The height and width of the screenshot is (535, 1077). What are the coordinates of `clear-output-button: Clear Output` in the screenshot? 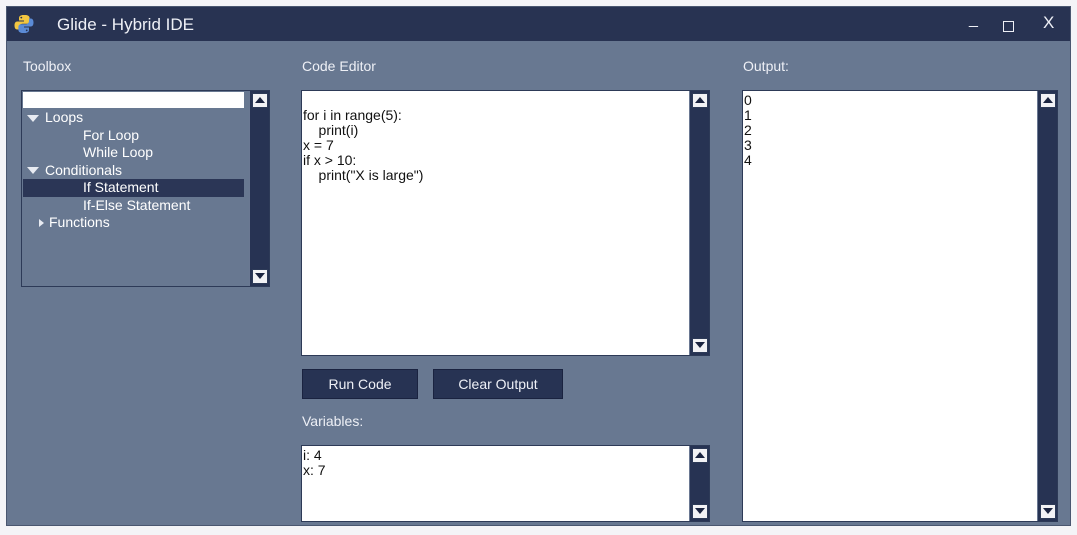 It's located at (498, 384).